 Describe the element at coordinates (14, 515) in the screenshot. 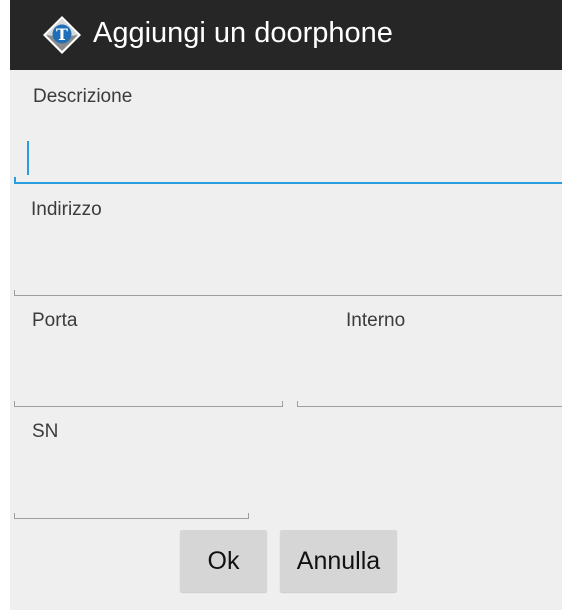

I see `sn-underline-tick-left` at that location.